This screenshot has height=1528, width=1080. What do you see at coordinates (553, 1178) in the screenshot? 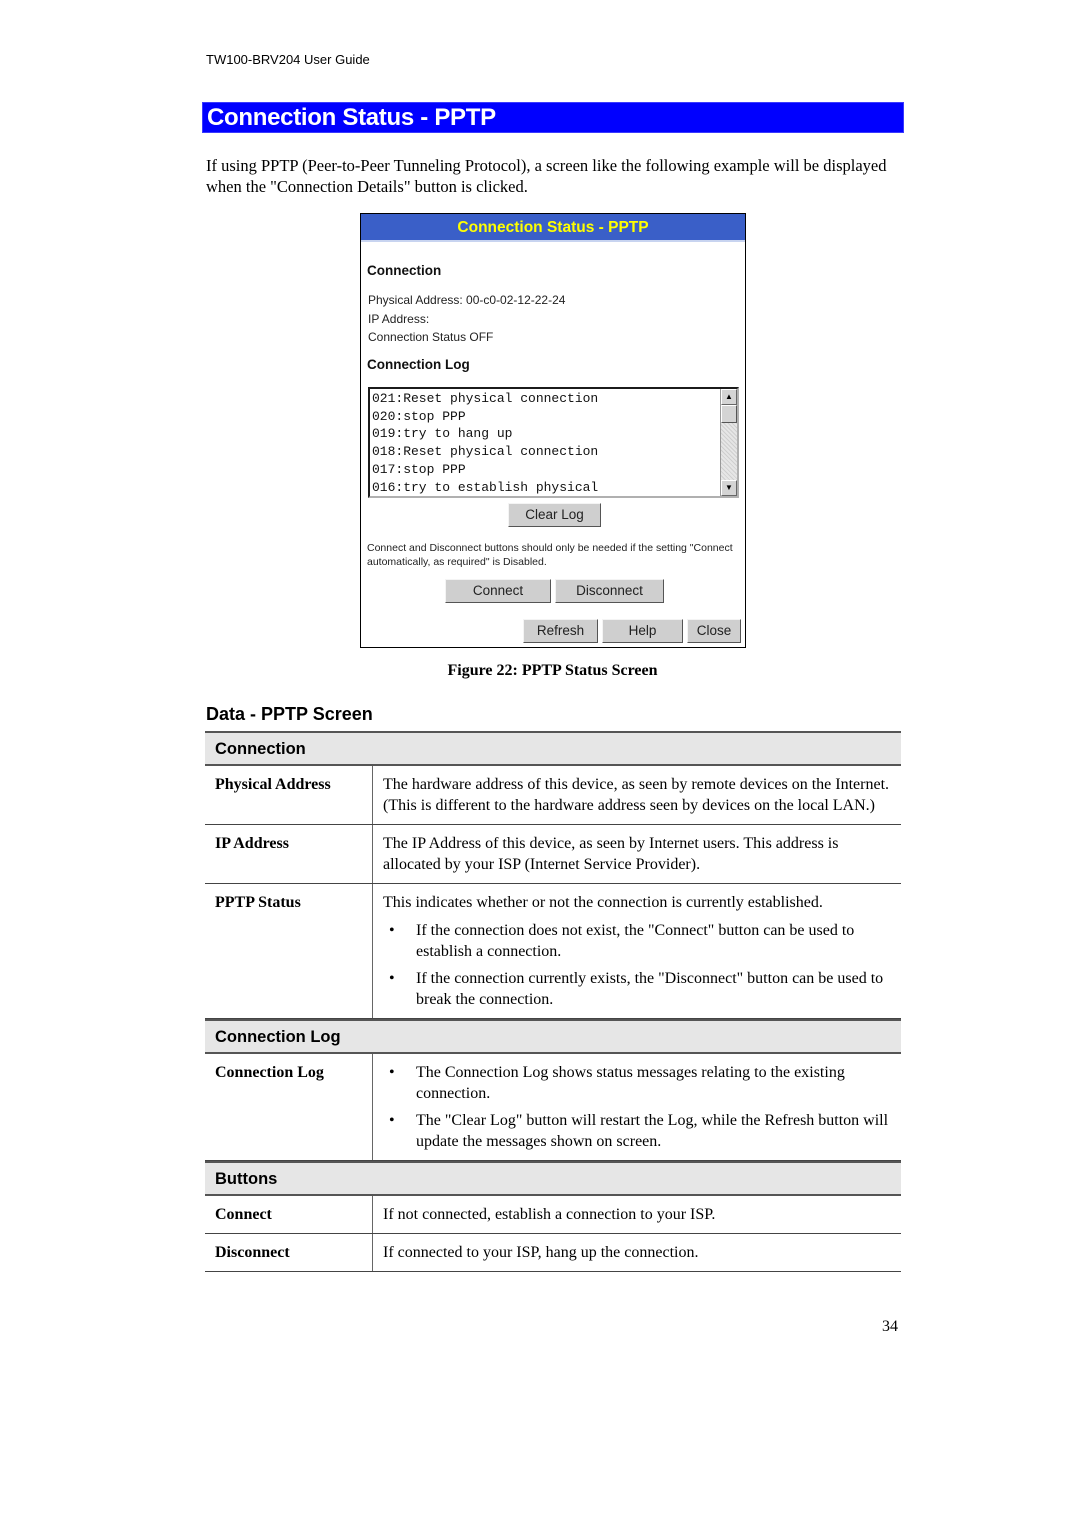
I see `table-group-heading: Buttons` at bounding box center [553, 1178].